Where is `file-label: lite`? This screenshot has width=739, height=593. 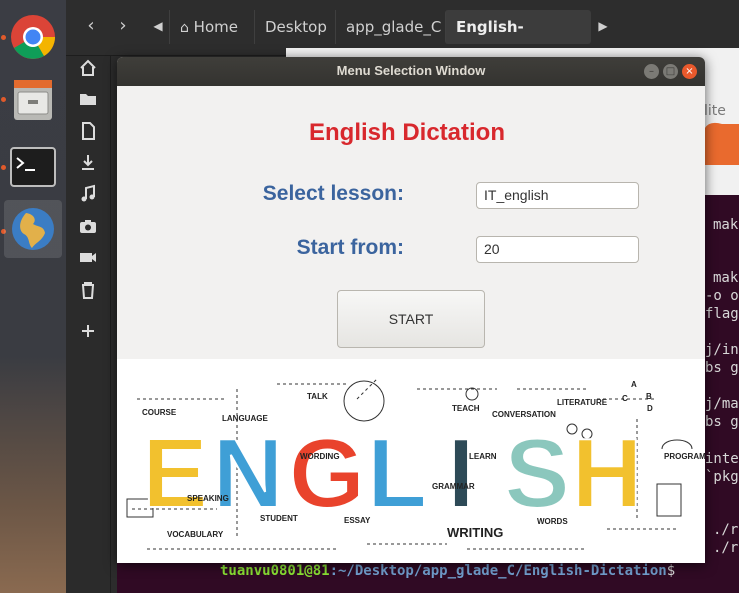
file-label: lite is located at coordinates (715, 111).